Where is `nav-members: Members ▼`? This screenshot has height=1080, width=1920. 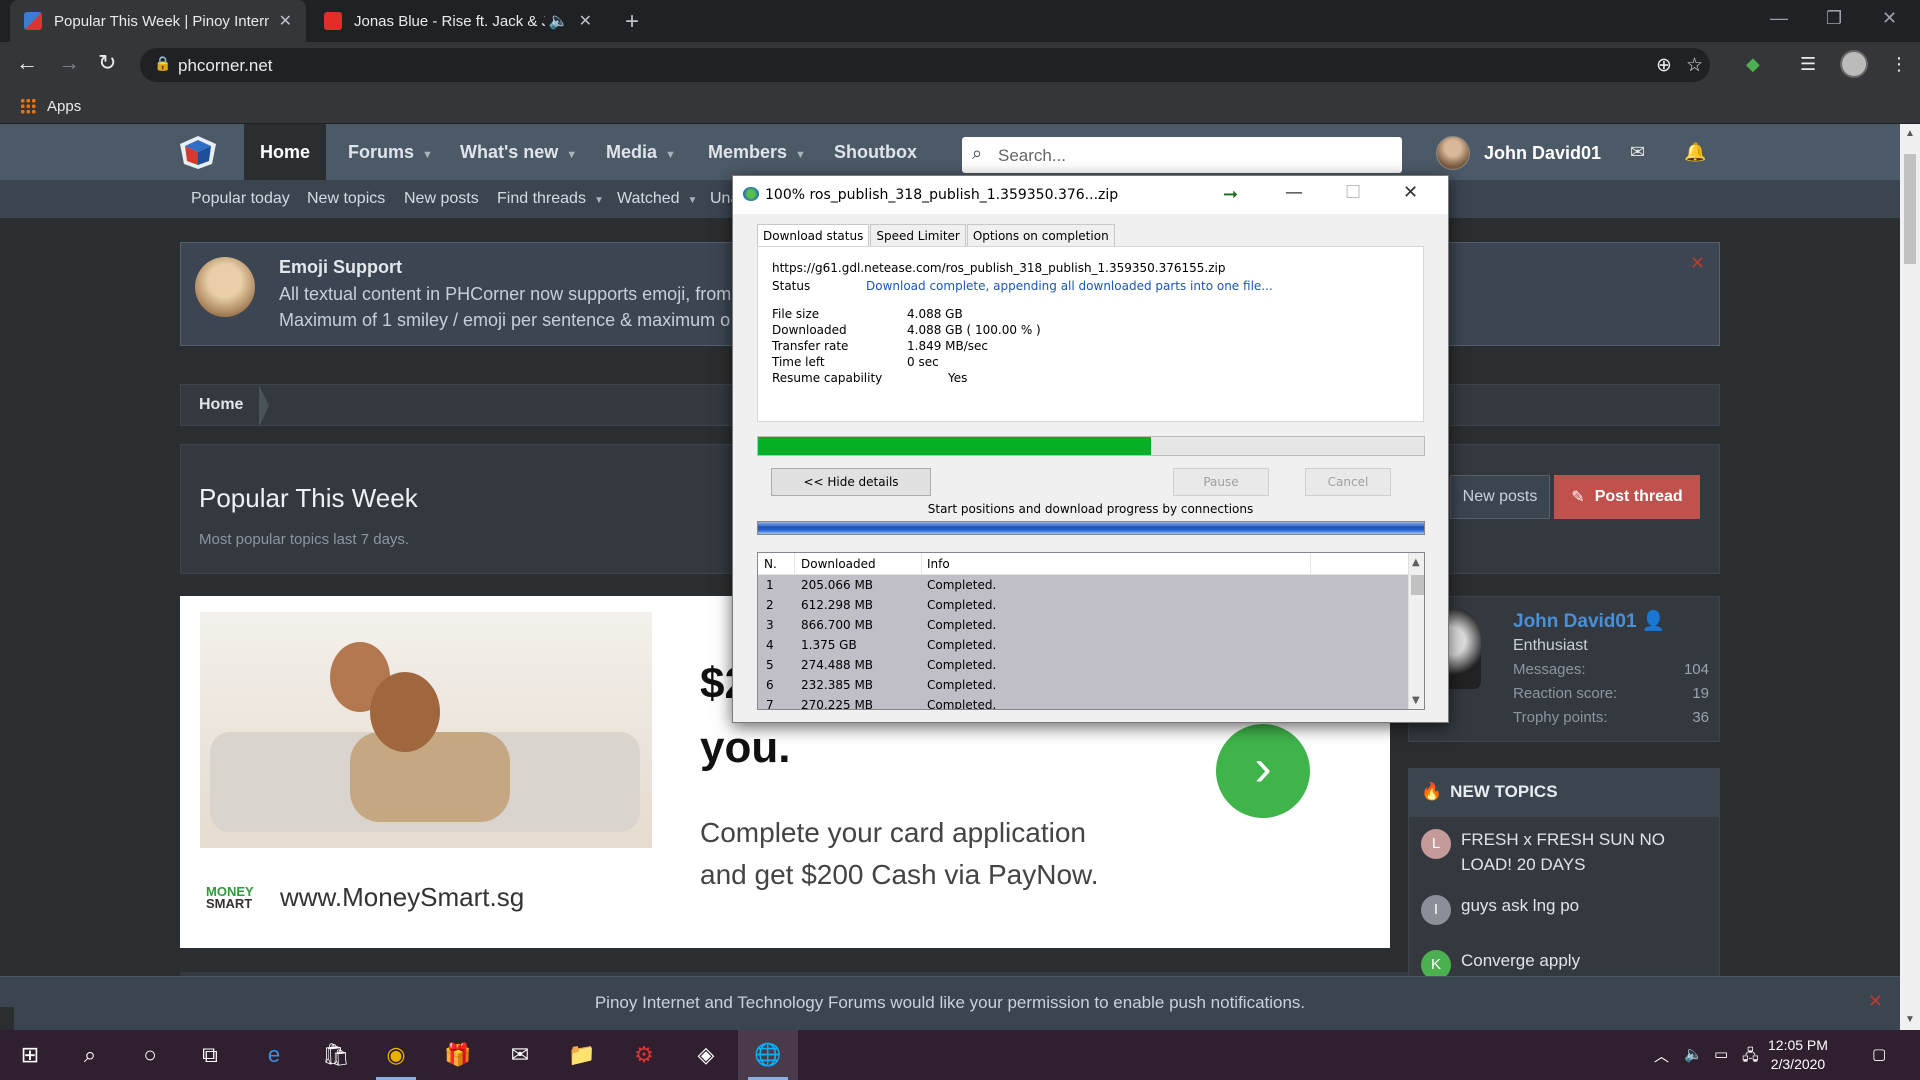 nav-members: Members ▼ is located at coordinates (757, 152).